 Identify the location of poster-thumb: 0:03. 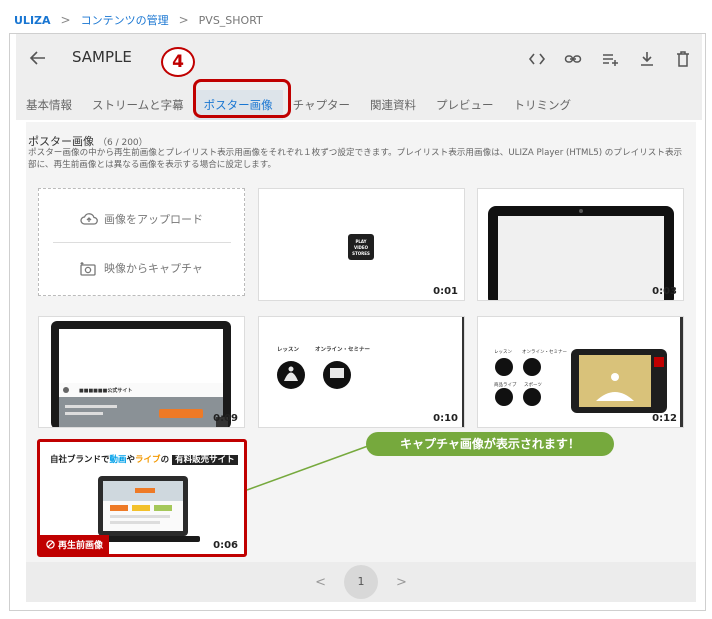
(580, 244).